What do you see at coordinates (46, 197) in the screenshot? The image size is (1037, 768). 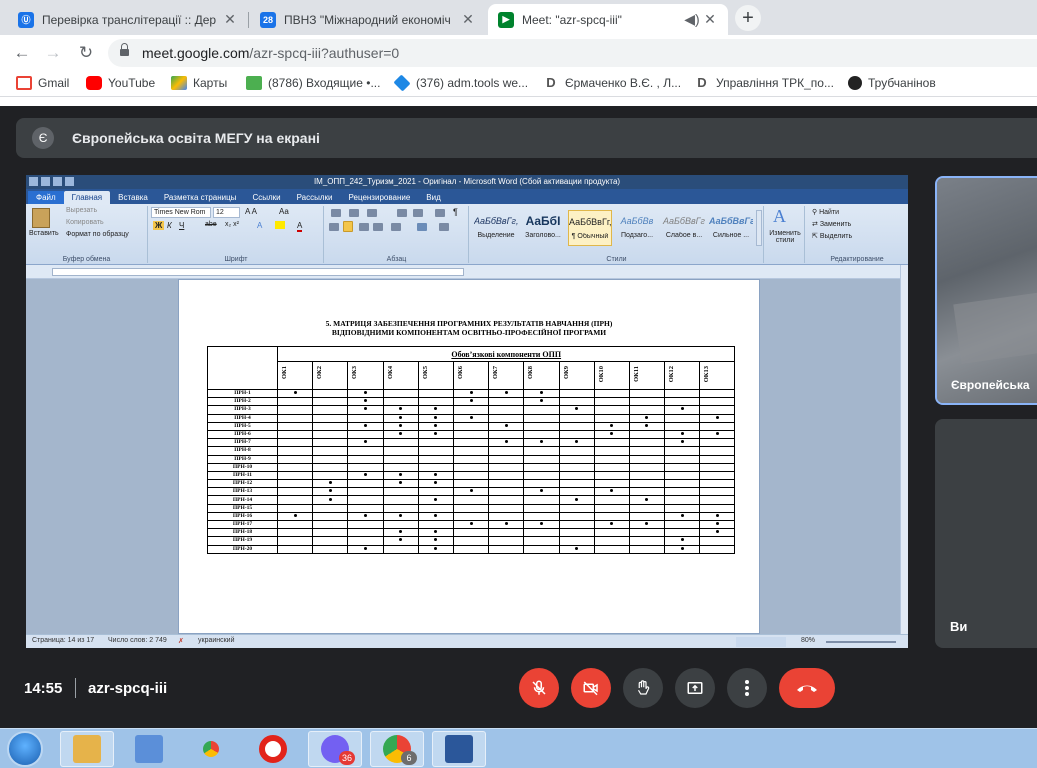 I see `tab-file: Файл` at bounding box center [46, 197].